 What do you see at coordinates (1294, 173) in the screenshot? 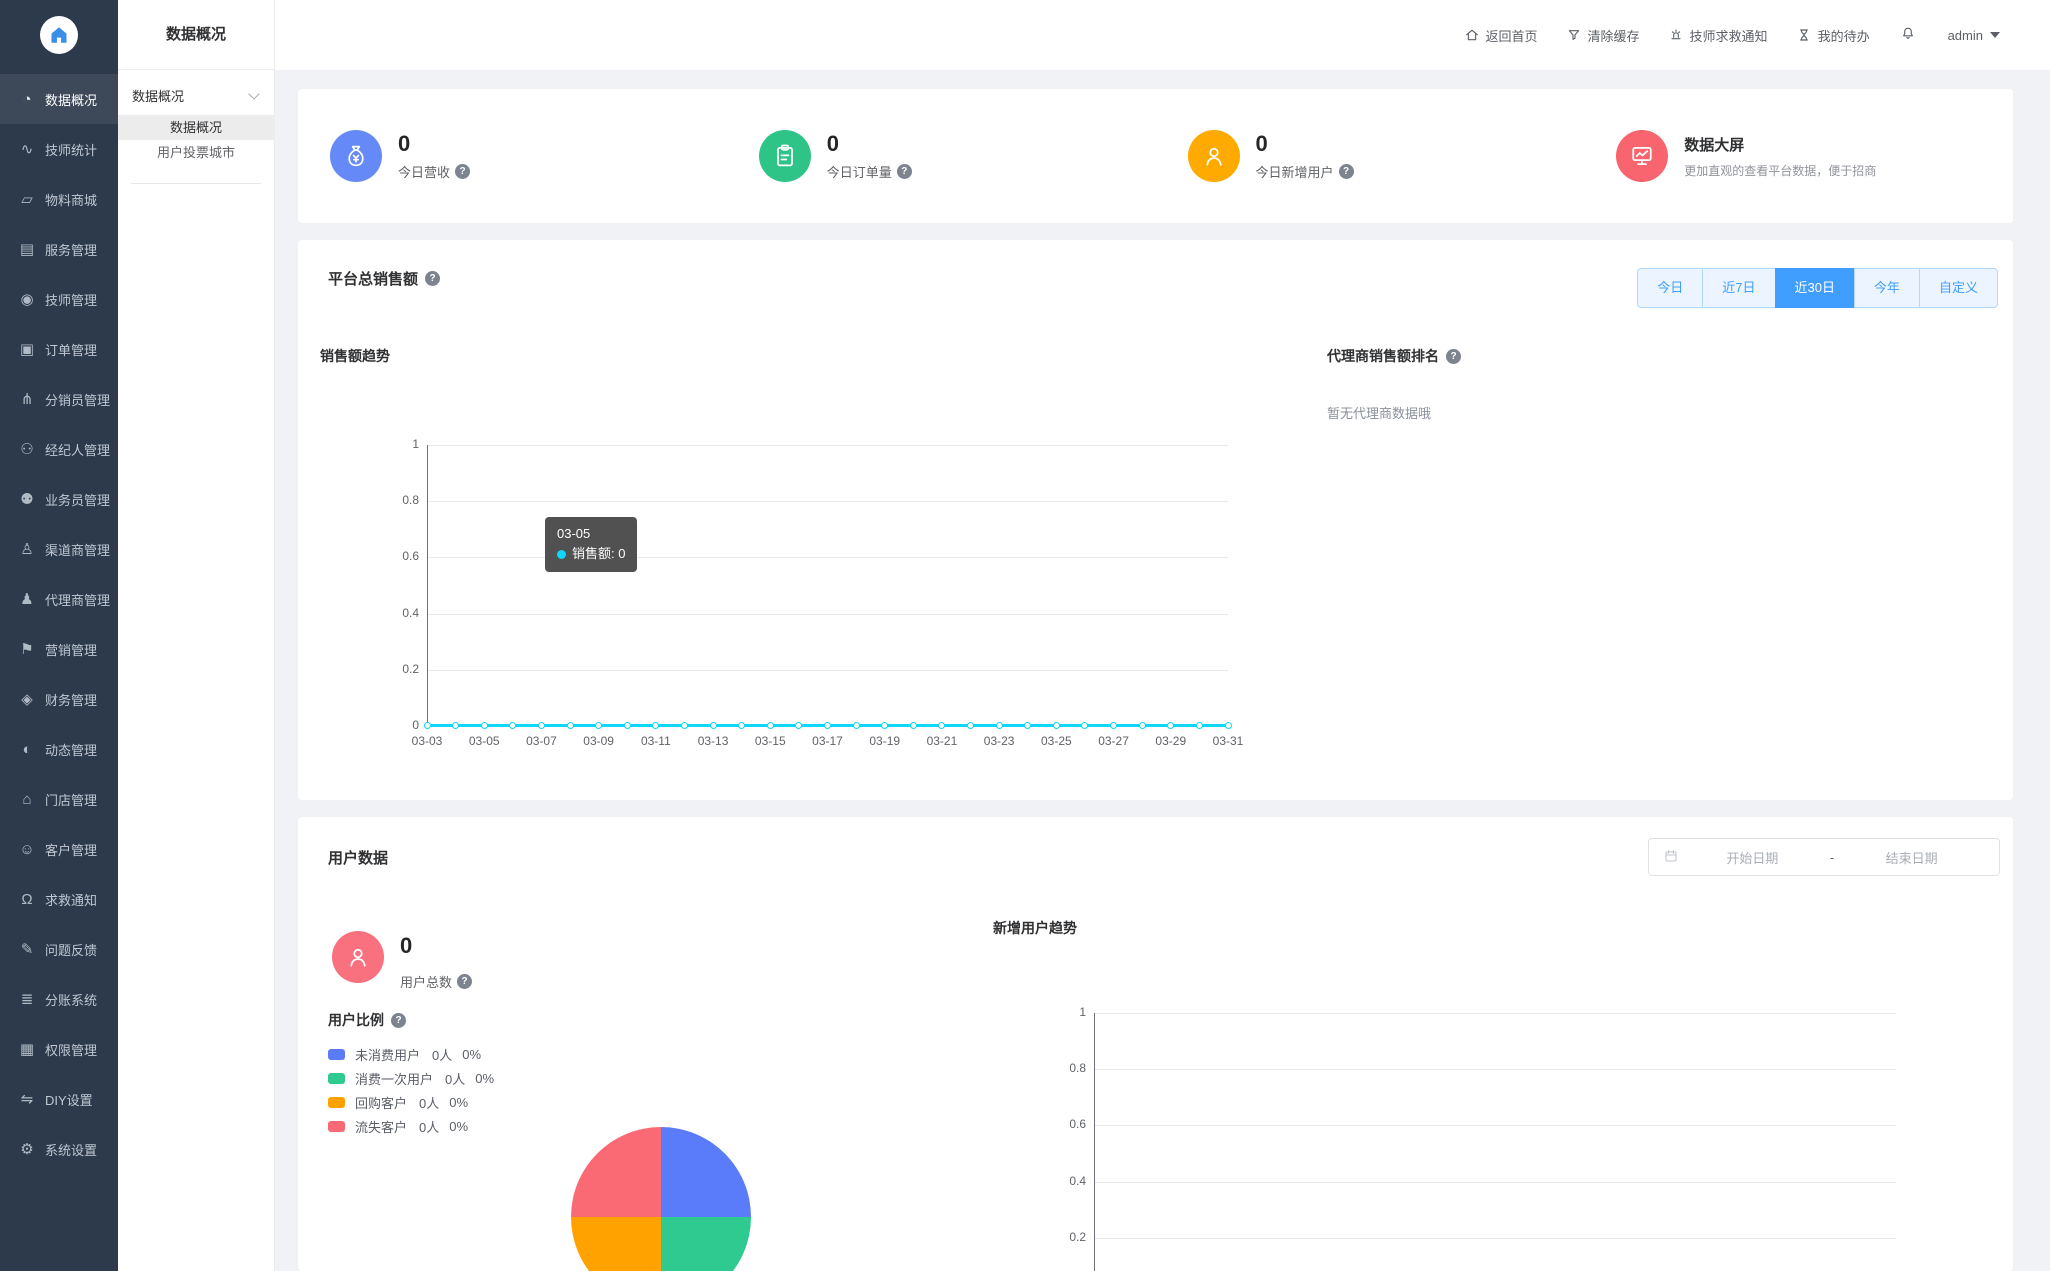
I see `today-new-users-label: 今日新增用户` at bounding box center [1294, 173].